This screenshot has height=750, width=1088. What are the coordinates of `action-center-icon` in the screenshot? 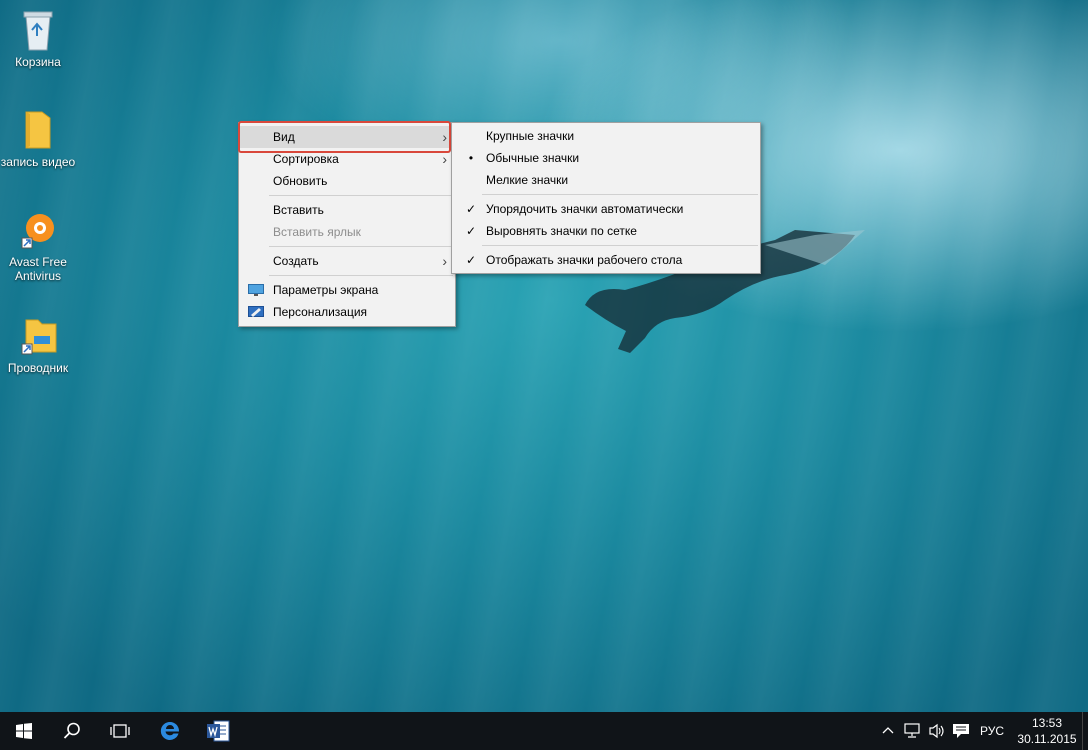 It's located at (961, 731).